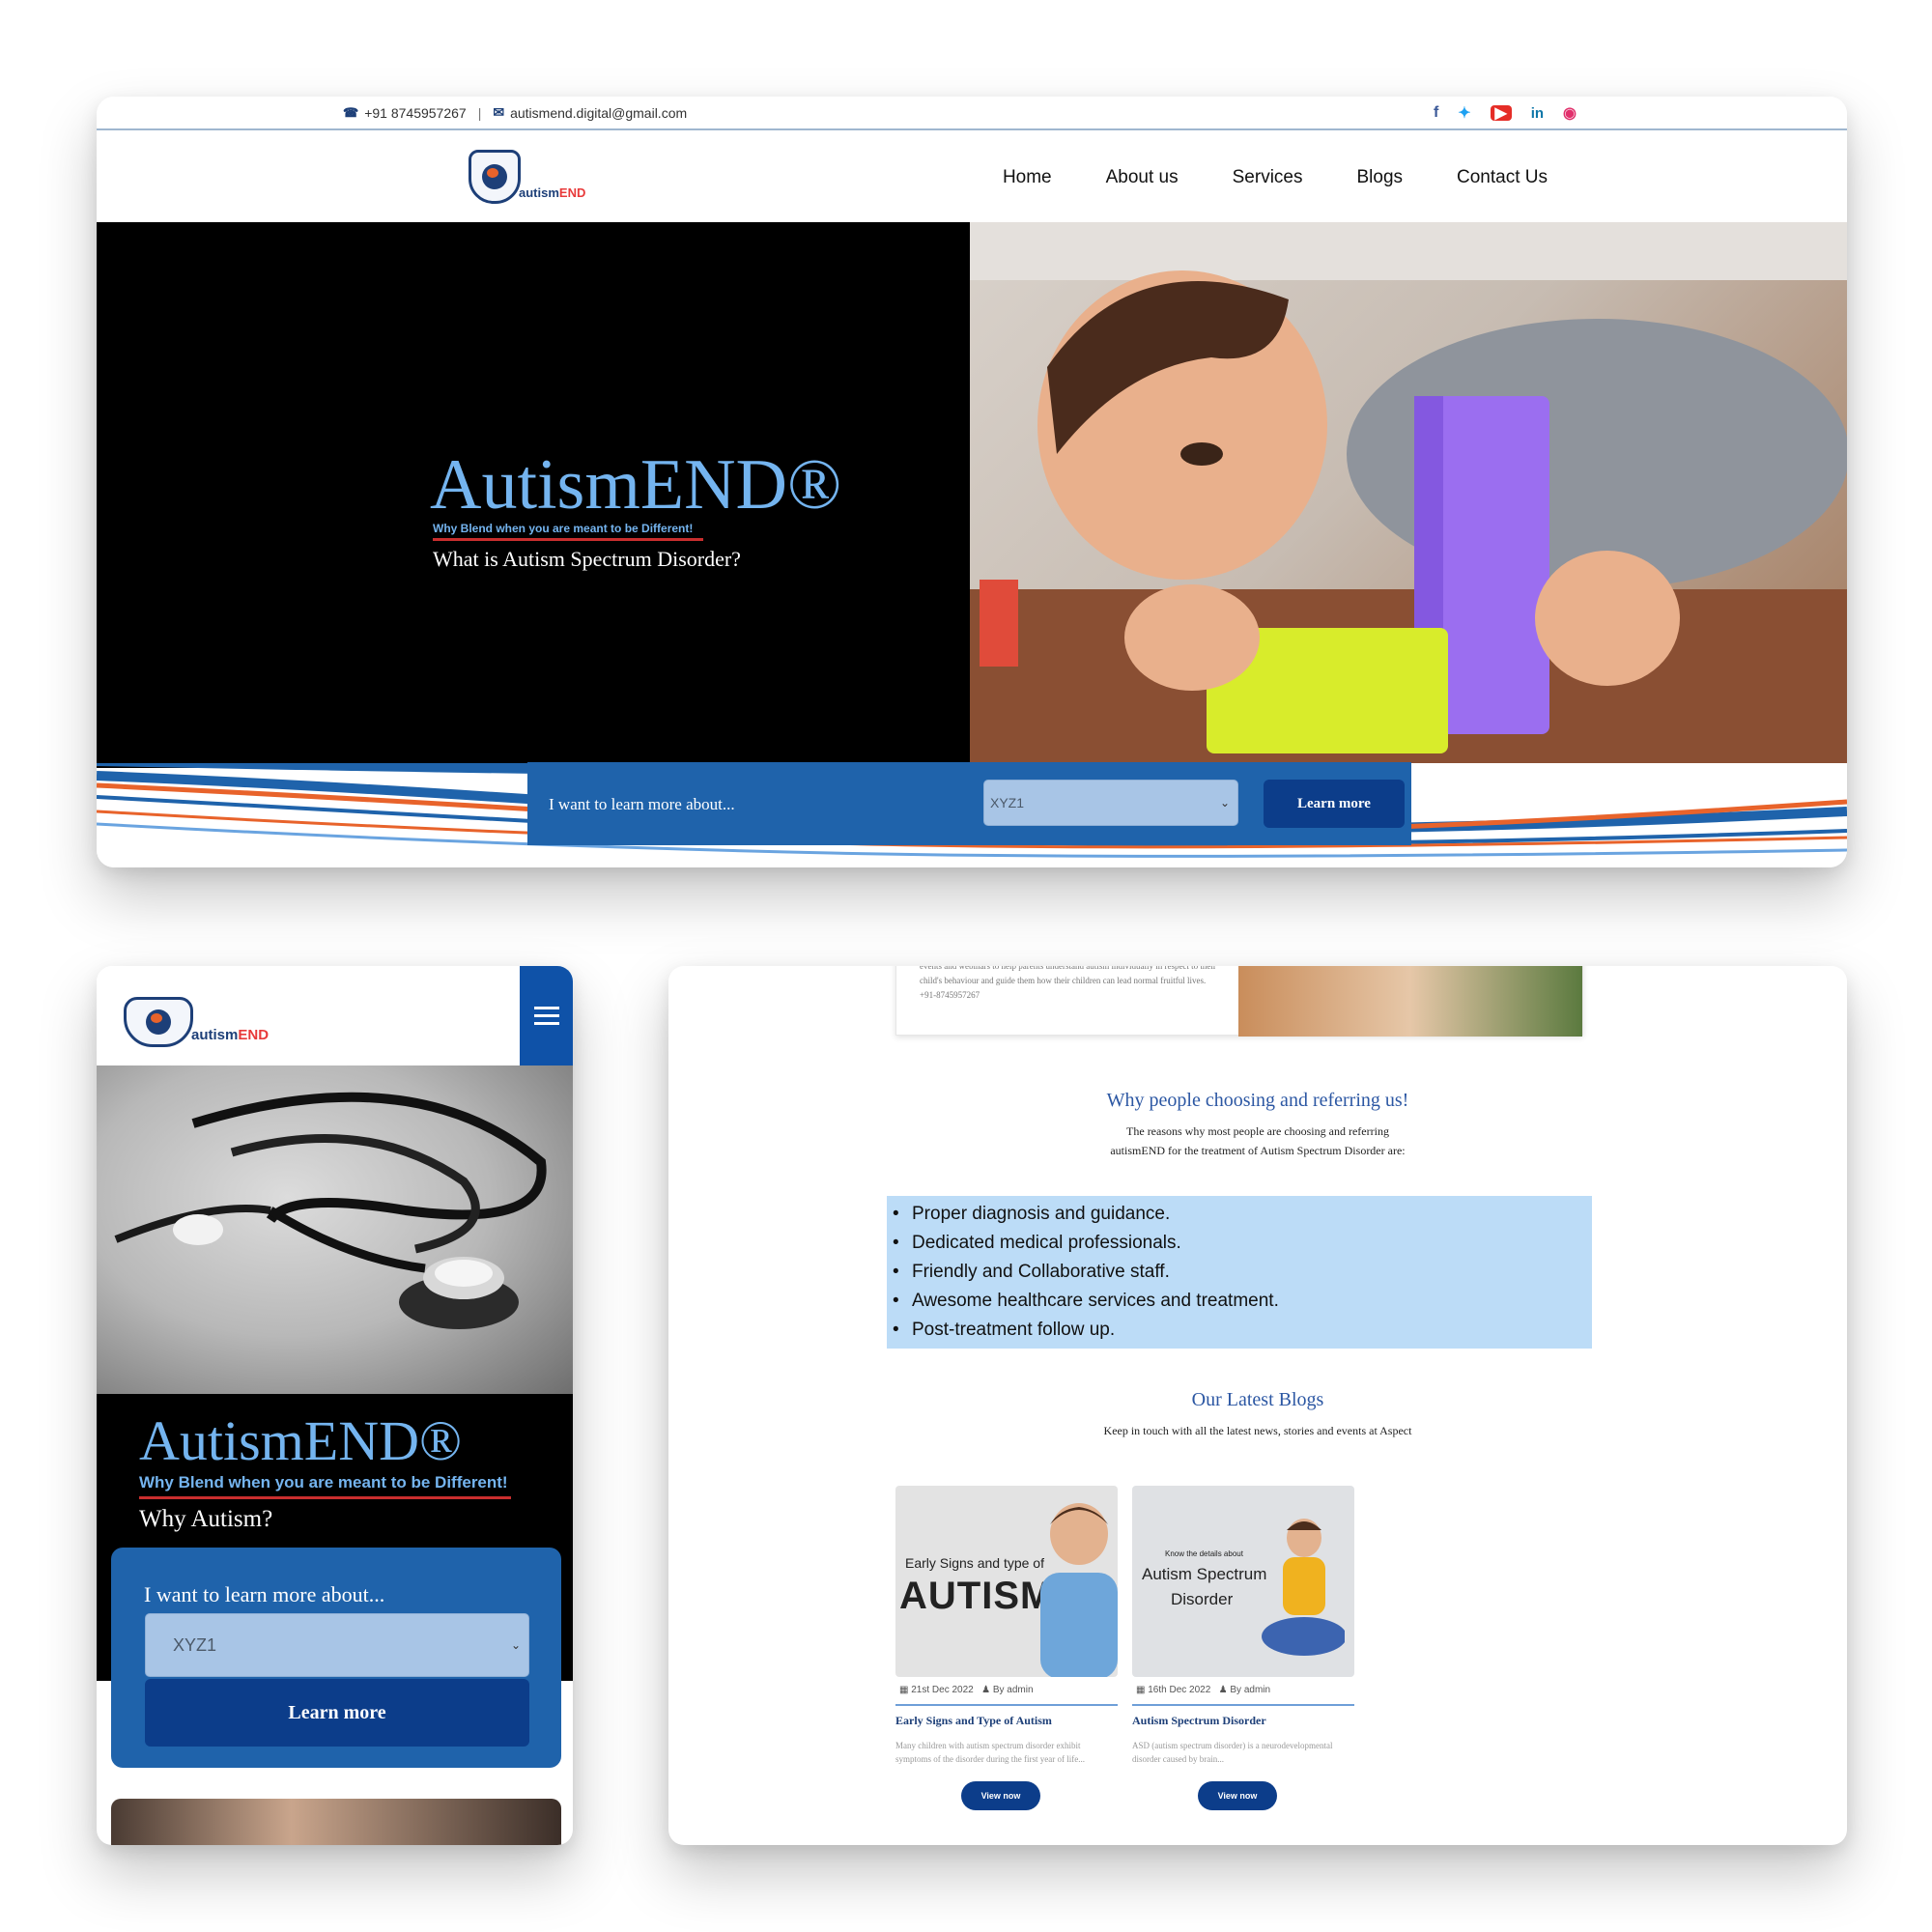 The height and width of the screenshot is (1932, 1932). What do you see at coordinates (1257, 1399) in the screenshot?
I see `latest-blogs-title: Our Latest Blogs` at bounding box center [1257, 1399].